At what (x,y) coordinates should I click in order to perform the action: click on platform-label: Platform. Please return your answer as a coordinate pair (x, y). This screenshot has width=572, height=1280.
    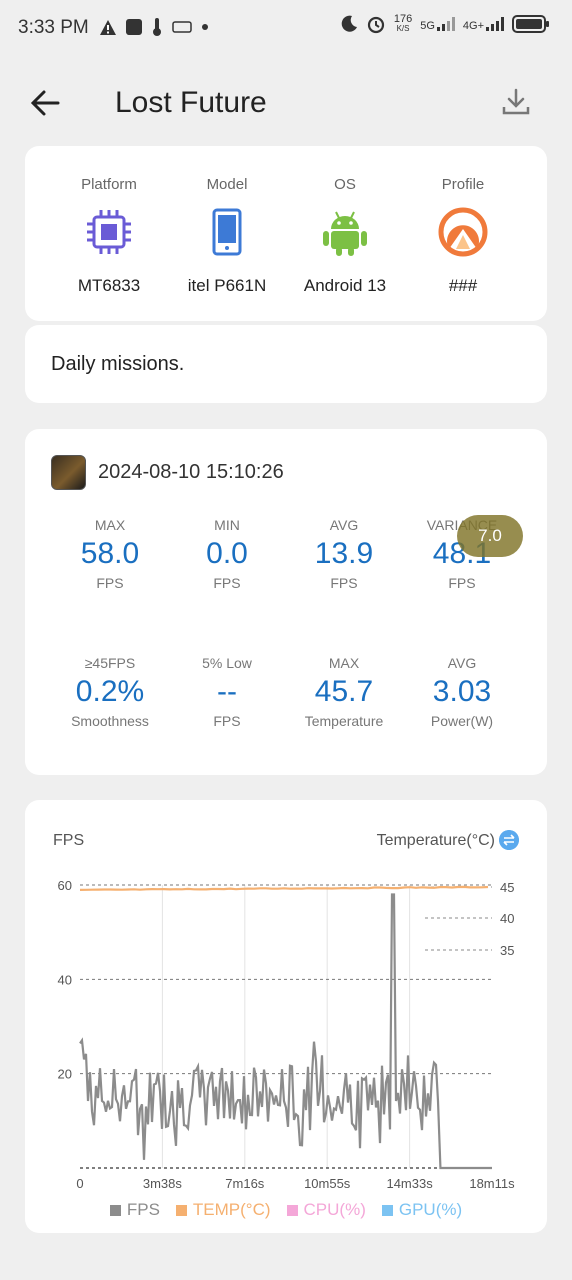
    Looking at the image, I should click on (109, 184).